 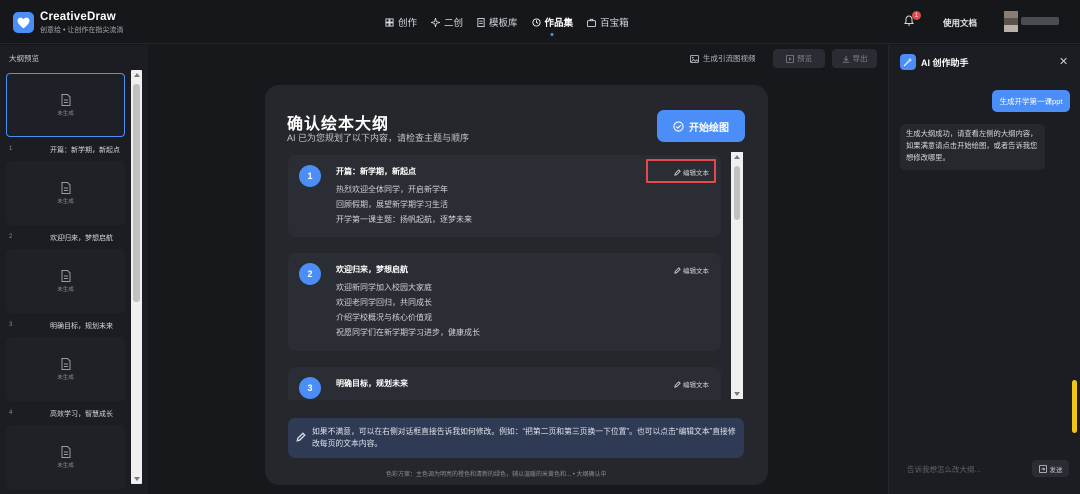 I want to click on generate-video-label: 生成引流图视频, so click(x=729, y=58).